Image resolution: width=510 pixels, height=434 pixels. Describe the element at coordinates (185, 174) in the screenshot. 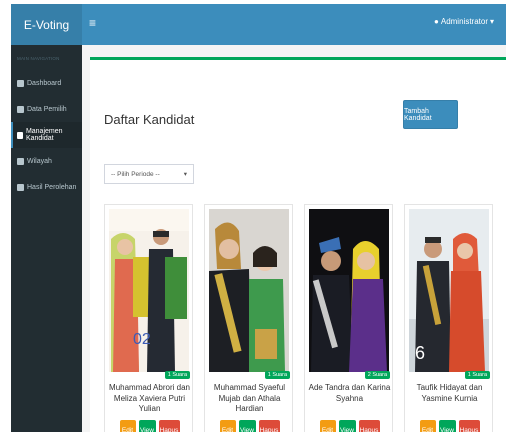

I see `chevron-down-icon: ▾` at that location.